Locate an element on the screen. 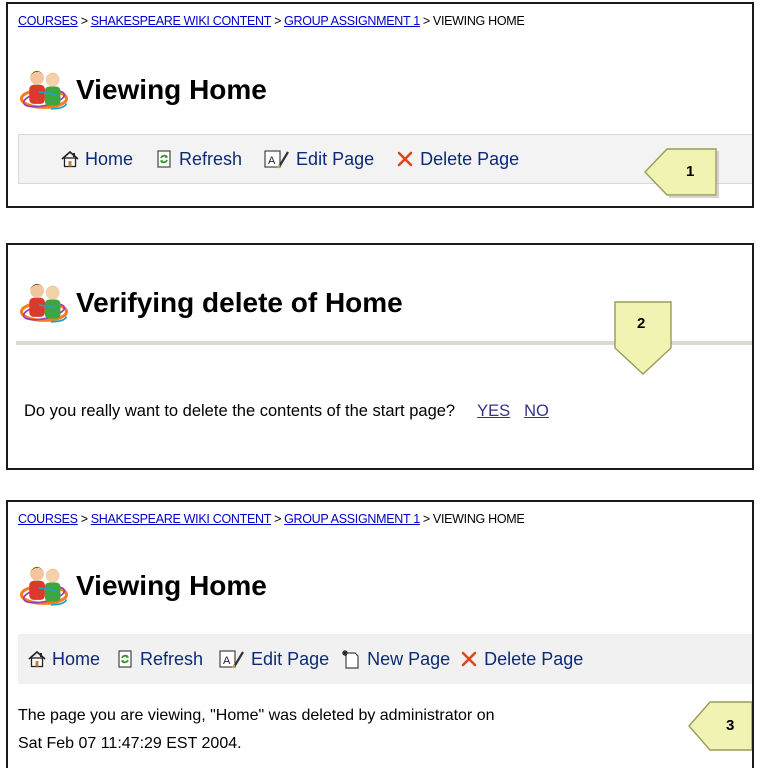 The image size is (761, 770). no-link: NO is located at coordinates (536, 411).